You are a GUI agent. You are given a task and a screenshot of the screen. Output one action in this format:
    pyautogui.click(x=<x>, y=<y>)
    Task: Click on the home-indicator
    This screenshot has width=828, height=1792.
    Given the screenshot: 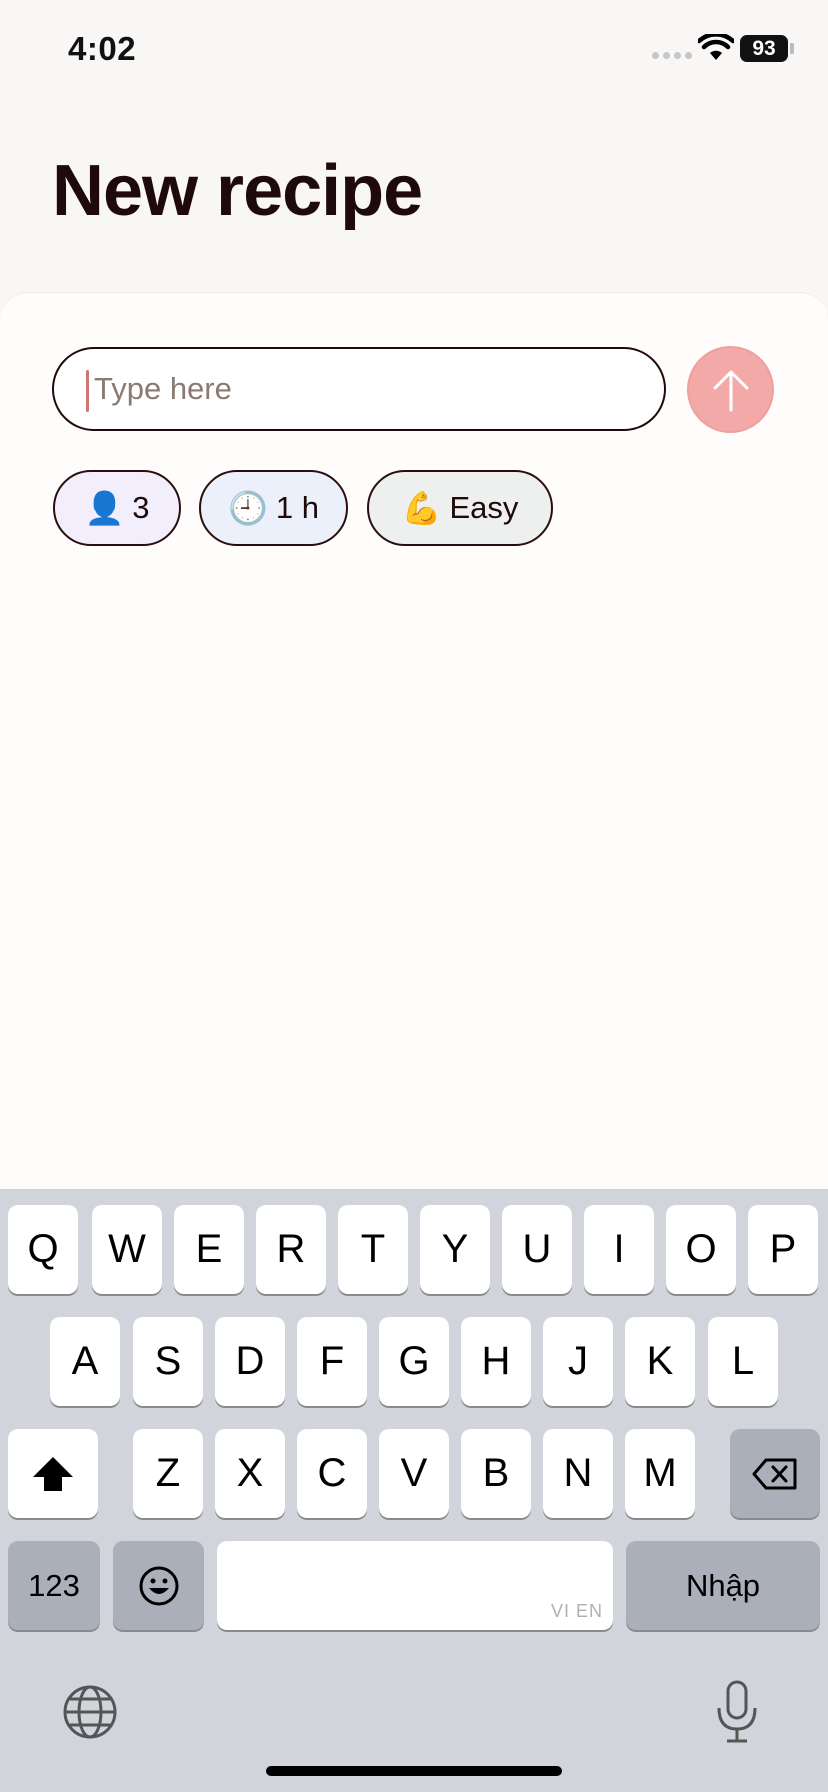 What is the action you would take?
    pyautogui.click(x=414, y=1771)
    